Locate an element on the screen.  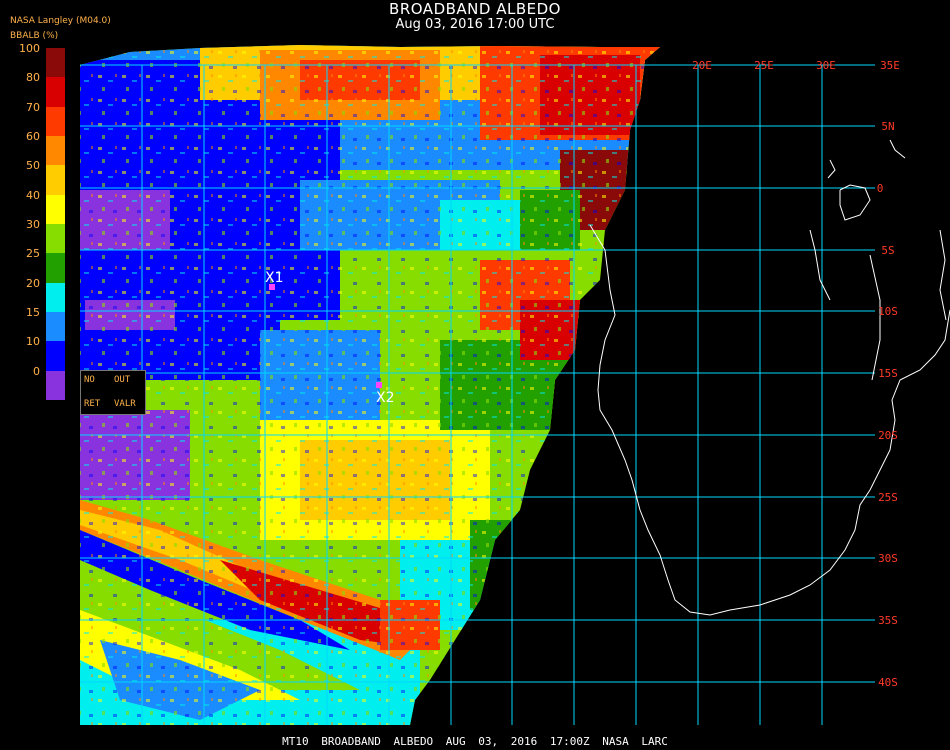
colorbar-tick-label: 60 is located at coordinates (33, 136).